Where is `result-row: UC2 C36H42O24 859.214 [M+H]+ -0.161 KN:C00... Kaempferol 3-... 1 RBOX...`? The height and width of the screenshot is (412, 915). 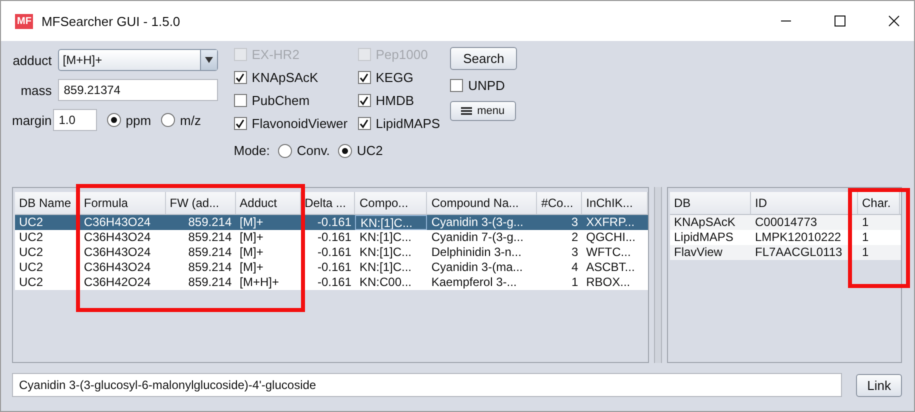
result-row: UC2 C36H42O24 859.214 [M+H]+ -0.161 KN:C00... Kaempferol 3-... 1 RBOX... is located at coordinates (331, 282).